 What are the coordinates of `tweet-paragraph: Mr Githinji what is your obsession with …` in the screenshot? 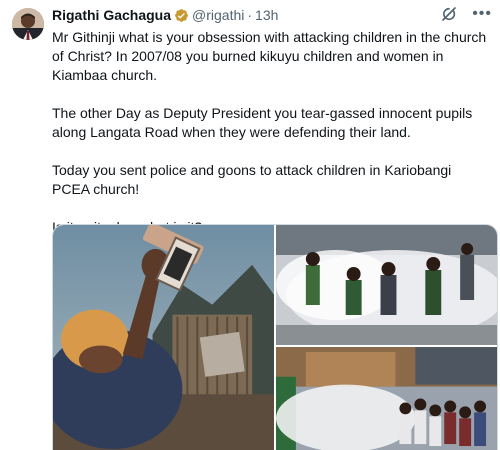 It's located at (269, 56).